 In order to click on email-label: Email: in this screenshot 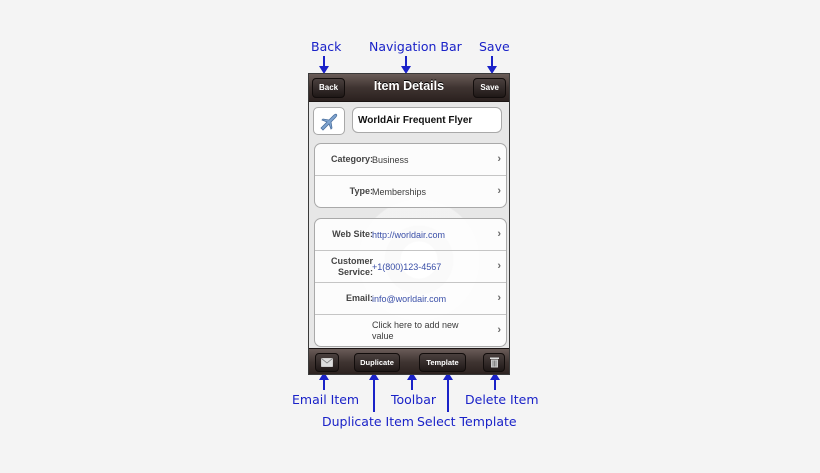, I will do `click(359, 298)`.